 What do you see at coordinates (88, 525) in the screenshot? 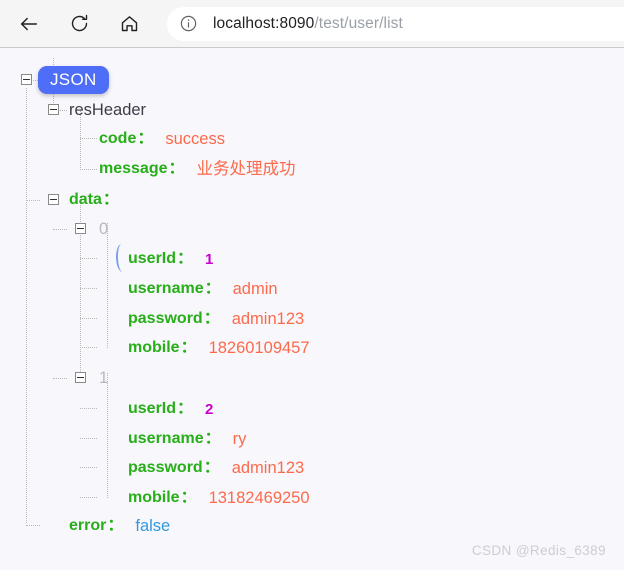
I see `node-key: error` at bounding box center [88, 525].